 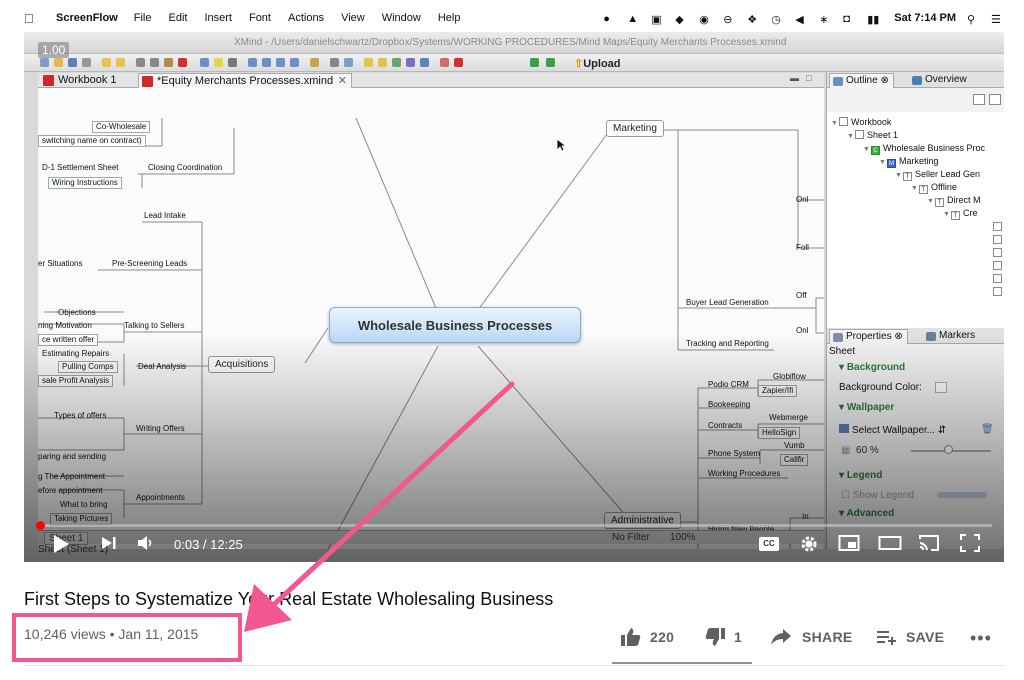 What do you see at coordinates (877, 495) in the screenshot?
I see `show-legend-checkbox: ☐ Show Legend` at bounding box center [877, 495].